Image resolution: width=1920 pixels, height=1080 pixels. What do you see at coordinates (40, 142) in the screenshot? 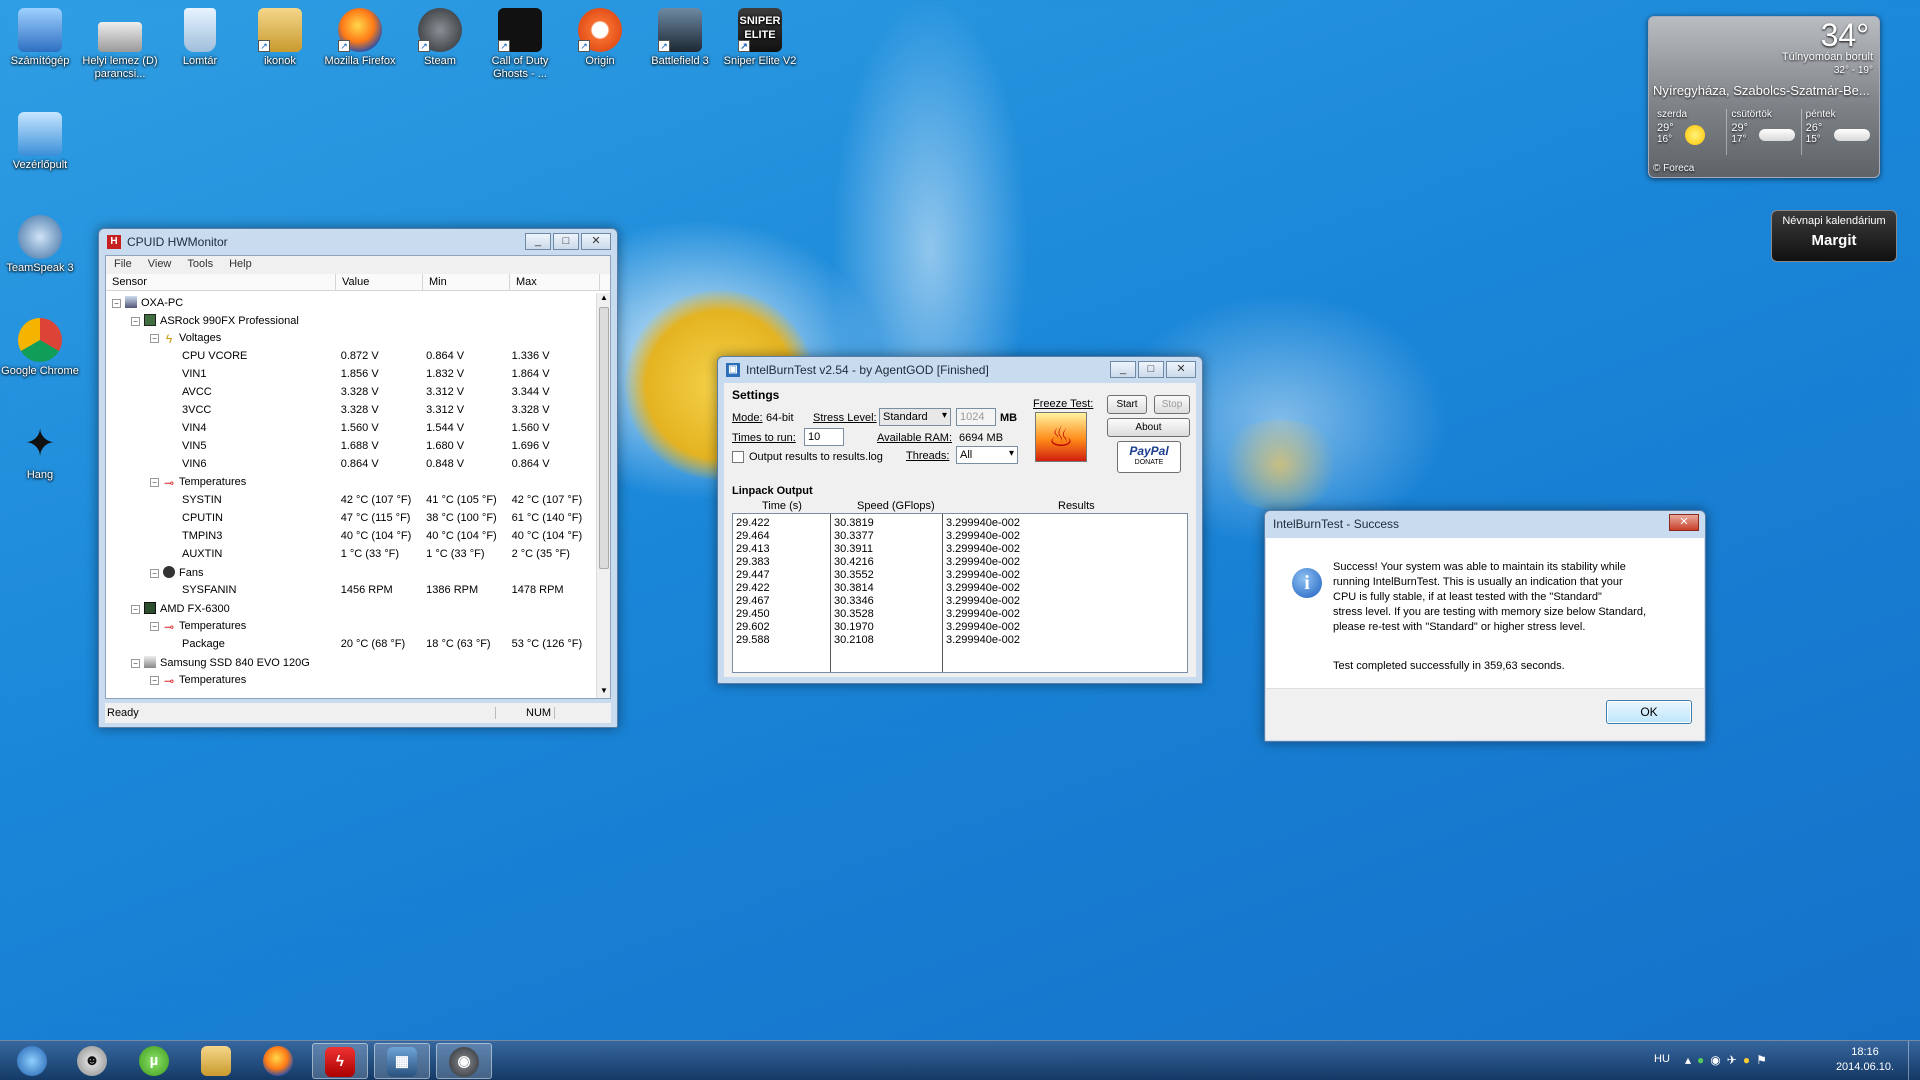
I see `desktop-icon-control-panel: Vezérlőpult` at bounding box center [40, 142].